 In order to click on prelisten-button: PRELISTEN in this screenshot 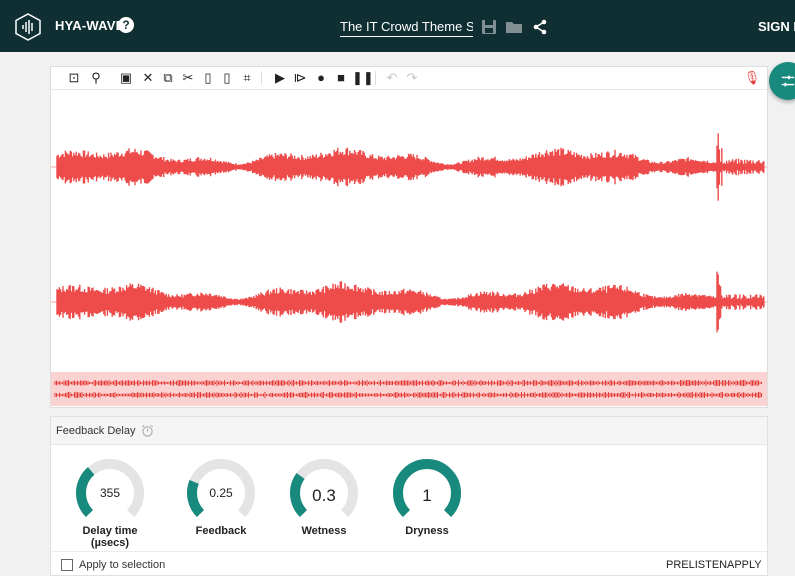, I will do `click(696, 565)`.